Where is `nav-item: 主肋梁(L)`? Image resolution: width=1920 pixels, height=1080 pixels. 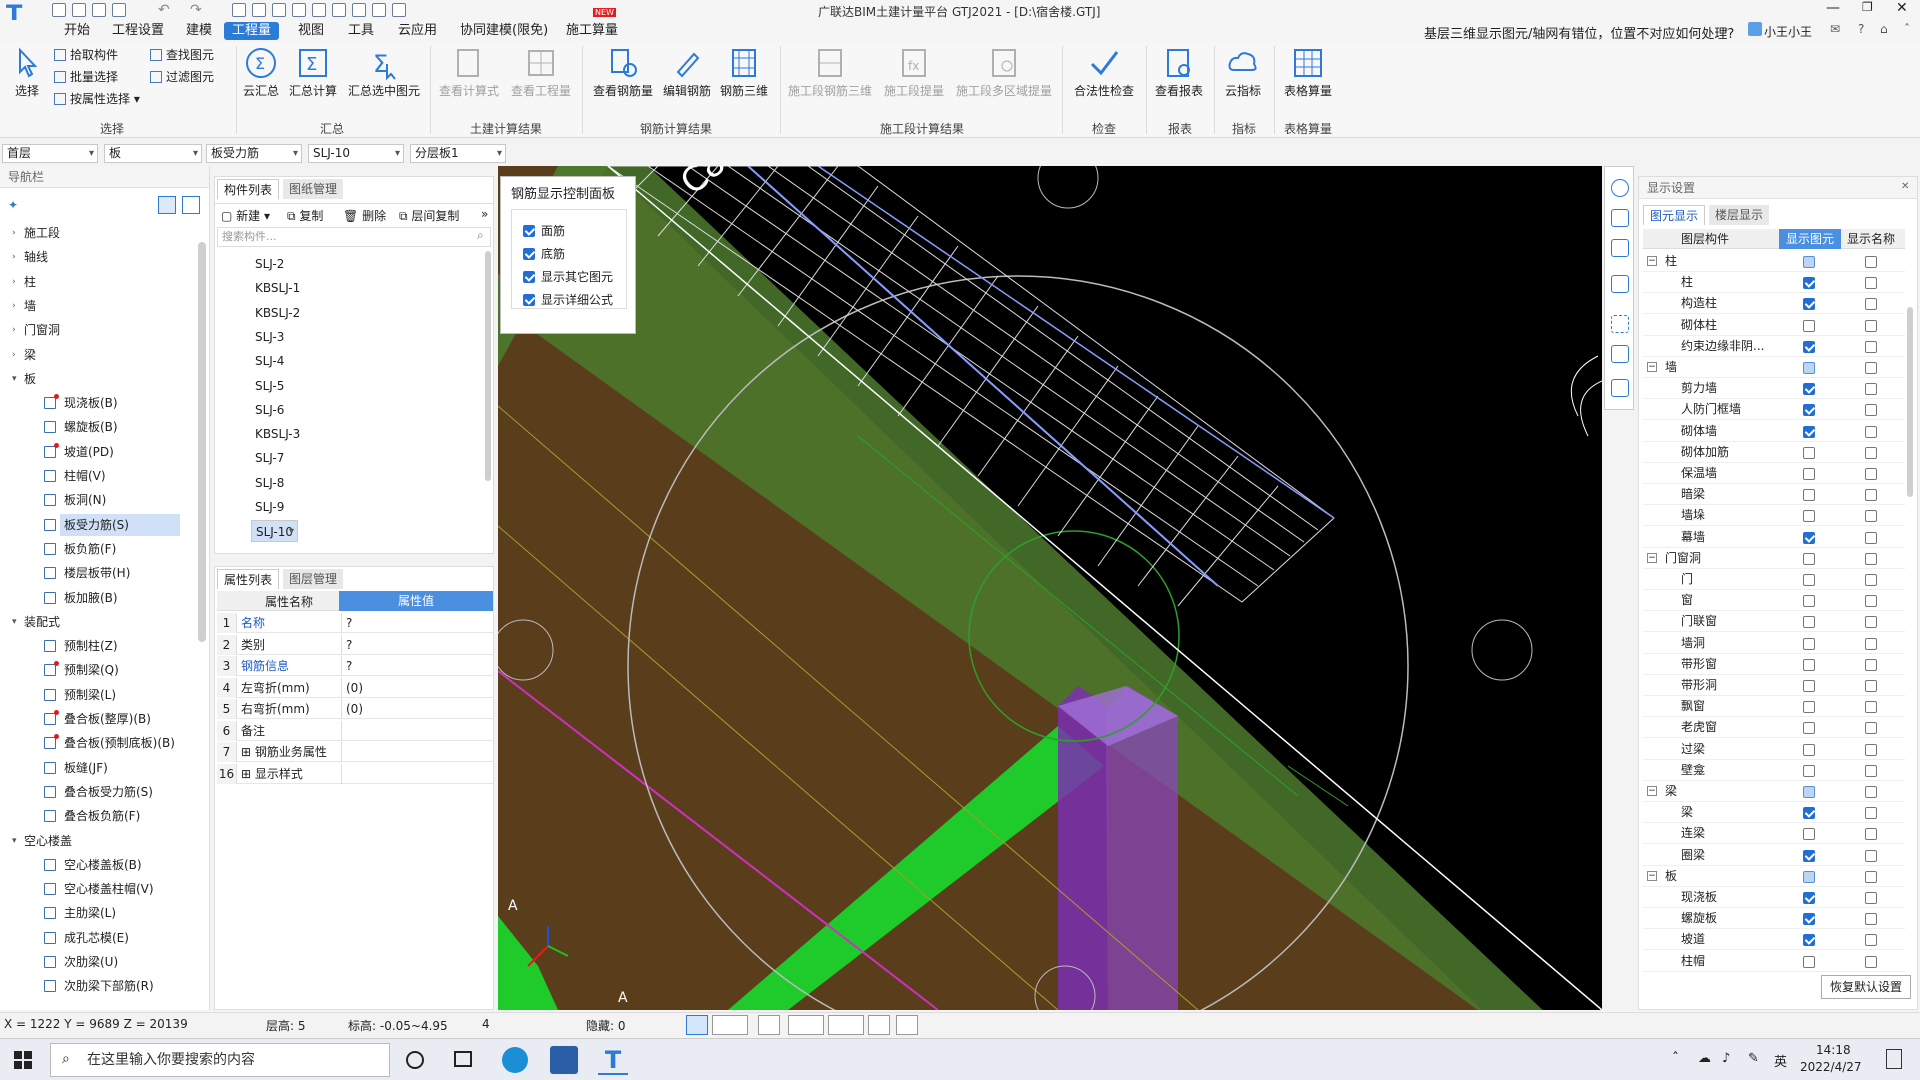
nav-item: 主肋梁(L) is located at coordinates (100, 913).